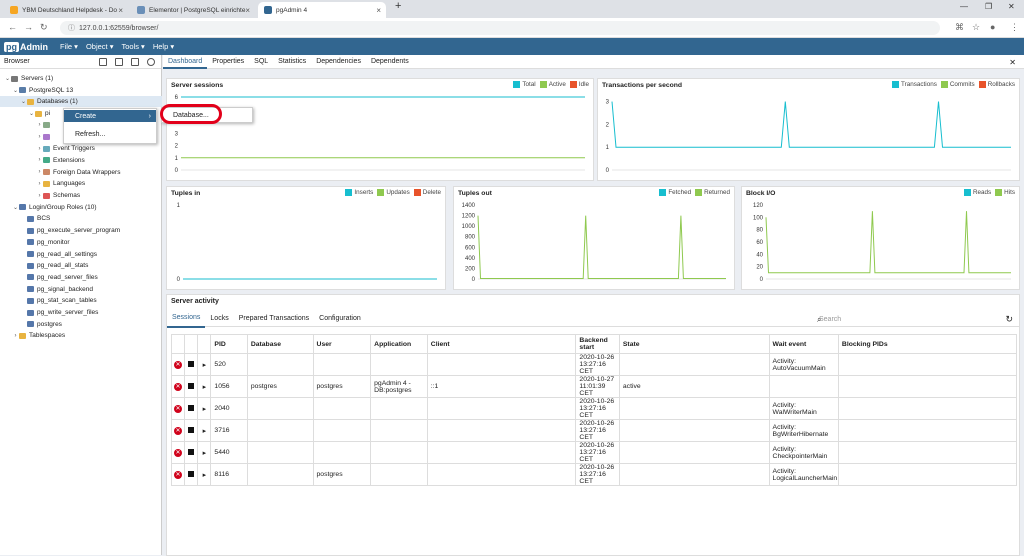 The height and width of the screenshot is (556, 1024). Describe the element at coordinates (992, 27) in the screenshot. I see `account-icon: ●` at that location.